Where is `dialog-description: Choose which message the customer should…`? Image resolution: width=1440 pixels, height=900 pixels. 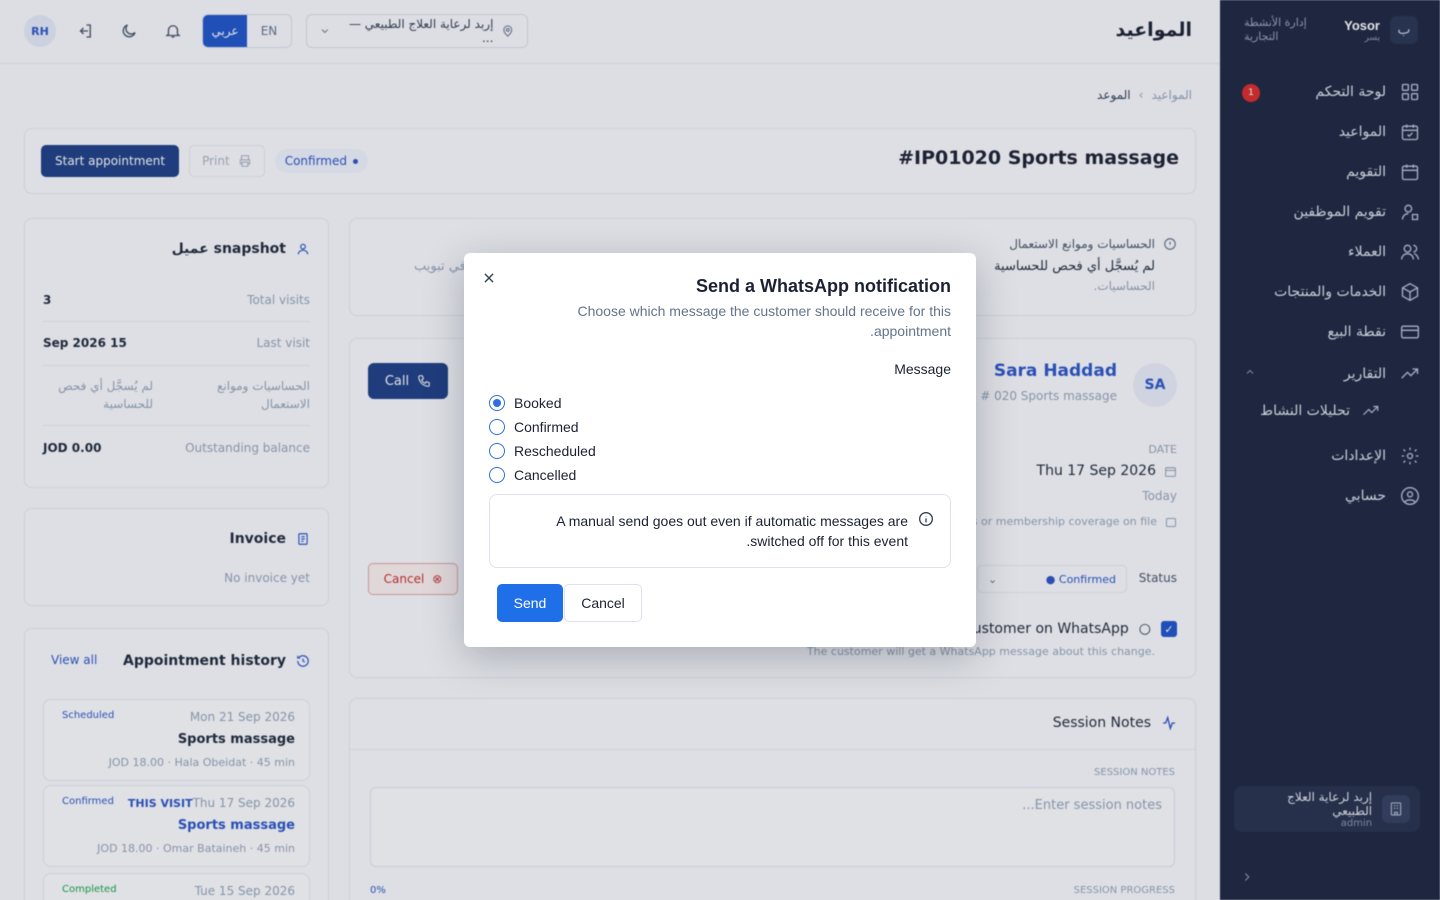
dialog-description: Choose which message the customer should… is located at coordinates (764, 321).